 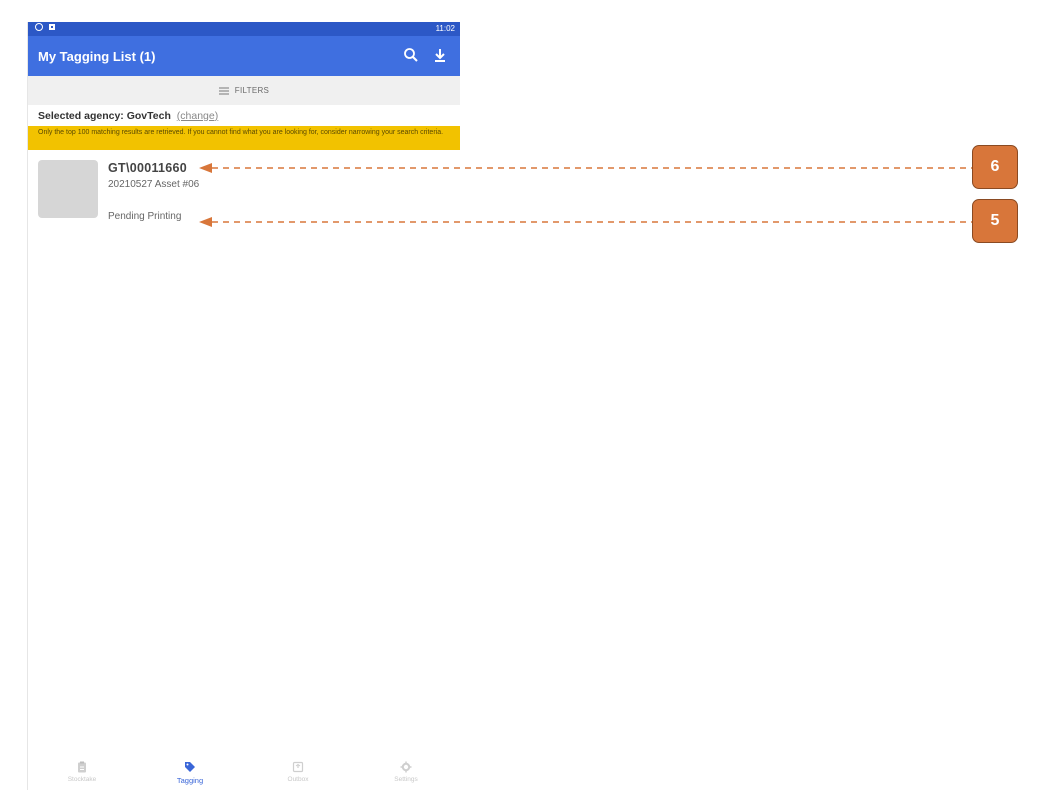 What do you see at coordinates (148, 116) in the screenshot?
I see `agency-value: GovTech` at bounding box center [148, 116].